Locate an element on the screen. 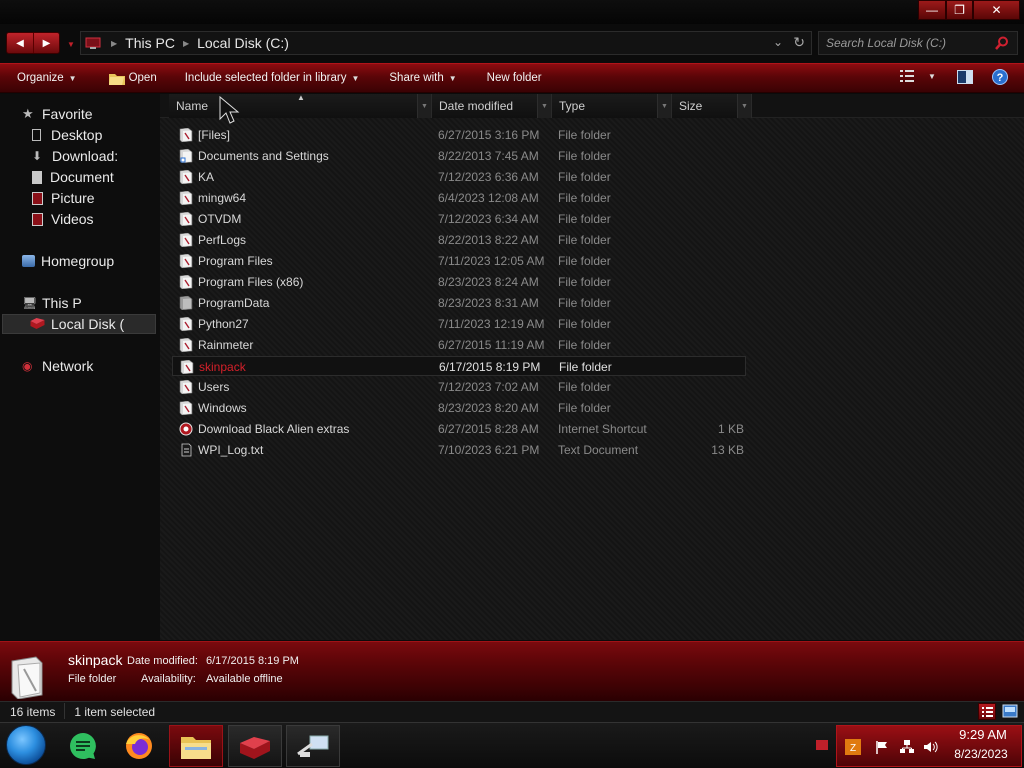 This screenshot has width=1024, height=768. nav-homegroup: Homegroup is located at coordinates (90, 261).